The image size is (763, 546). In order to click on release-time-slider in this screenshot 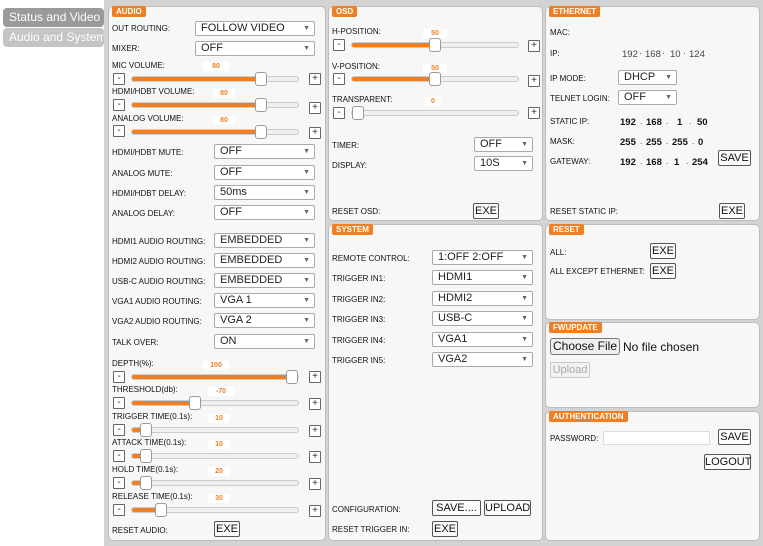, I will do `click(215, 510)`.